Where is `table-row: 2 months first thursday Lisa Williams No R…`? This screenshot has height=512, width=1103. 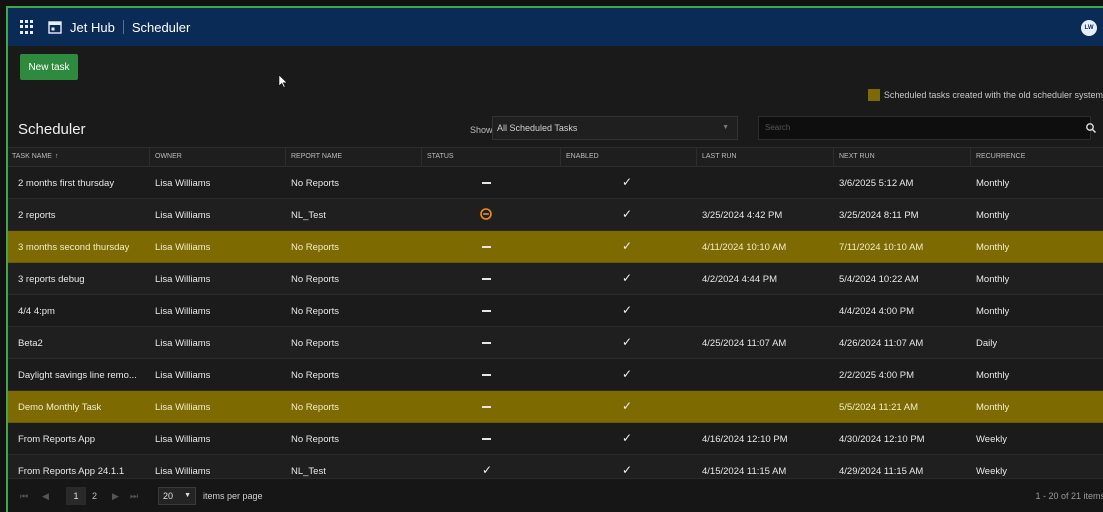
table-row: 2 months first thursday Lisa Williams No R… is located at coordinates (555, 183).